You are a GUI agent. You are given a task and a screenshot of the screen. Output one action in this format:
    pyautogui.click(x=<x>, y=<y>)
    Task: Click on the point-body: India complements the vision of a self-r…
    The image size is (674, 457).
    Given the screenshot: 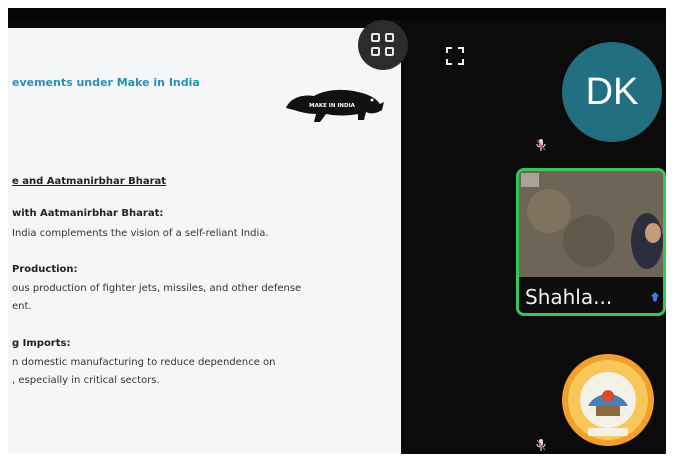 What is the action you would take?
    pyautogui.click(x=202, y=234)
    